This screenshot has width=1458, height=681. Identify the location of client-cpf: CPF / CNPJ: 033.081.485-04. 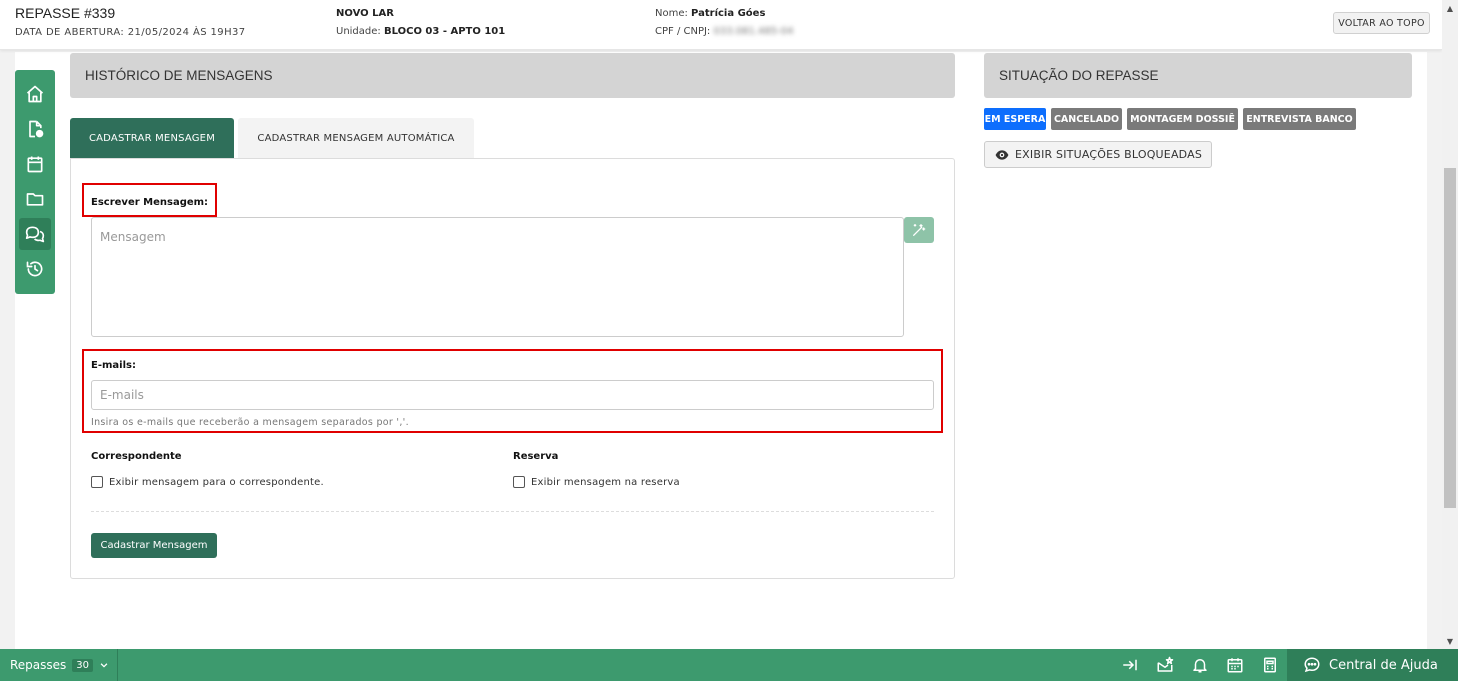
(724, 31).